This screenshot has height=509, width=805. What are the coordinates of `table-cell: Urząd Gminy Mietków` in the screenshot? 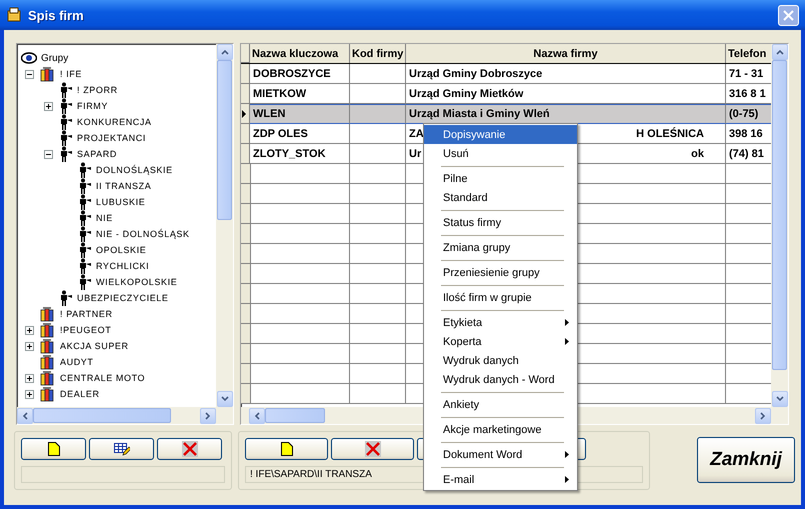 It's located at (566, 94).